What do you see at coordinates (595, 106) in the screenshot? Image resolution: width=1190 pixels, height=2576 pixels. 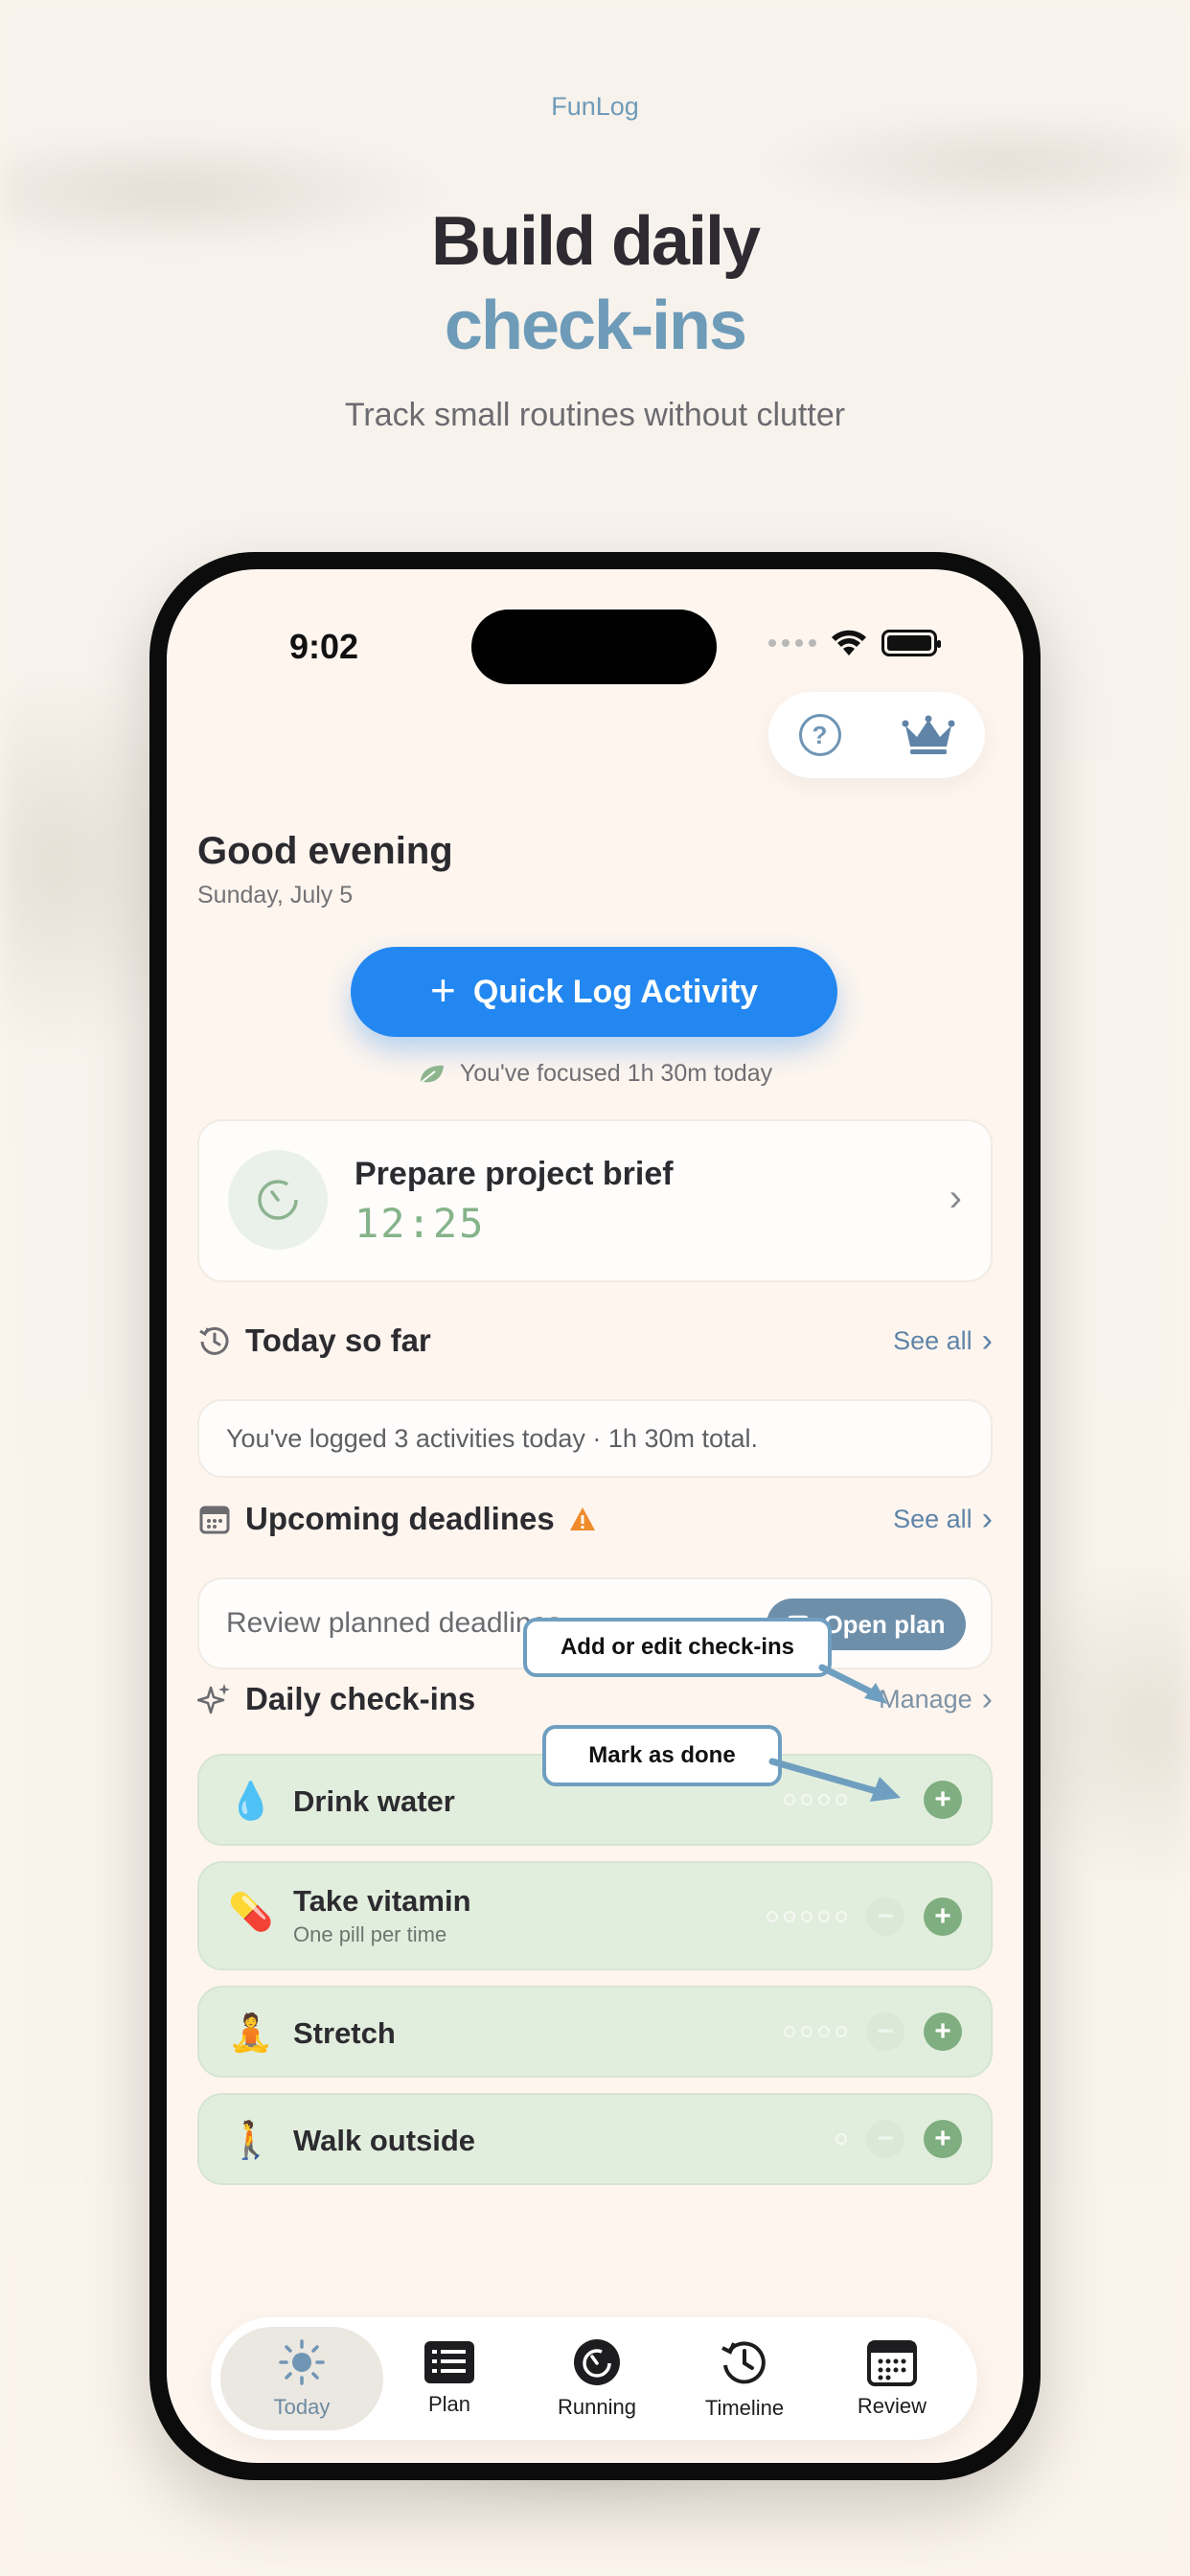 I see `brand-name: FunLog` at bounding box center [595, 106].